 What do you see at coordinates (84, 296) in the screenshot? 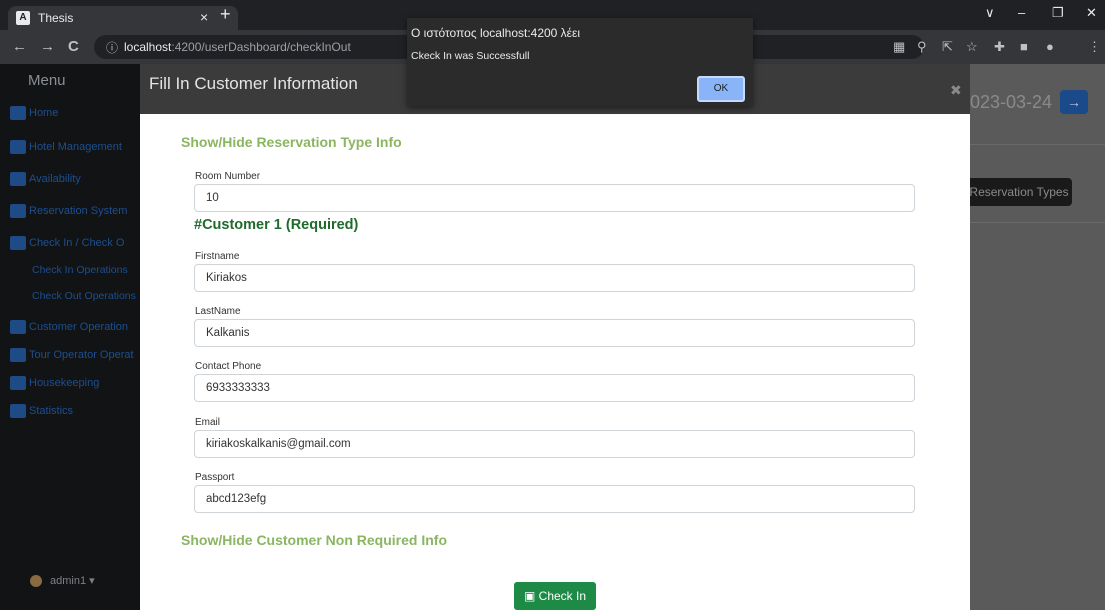
I see `sidebar-subitem-check-out: Check Out Operations` at bounding box center [84, 296].